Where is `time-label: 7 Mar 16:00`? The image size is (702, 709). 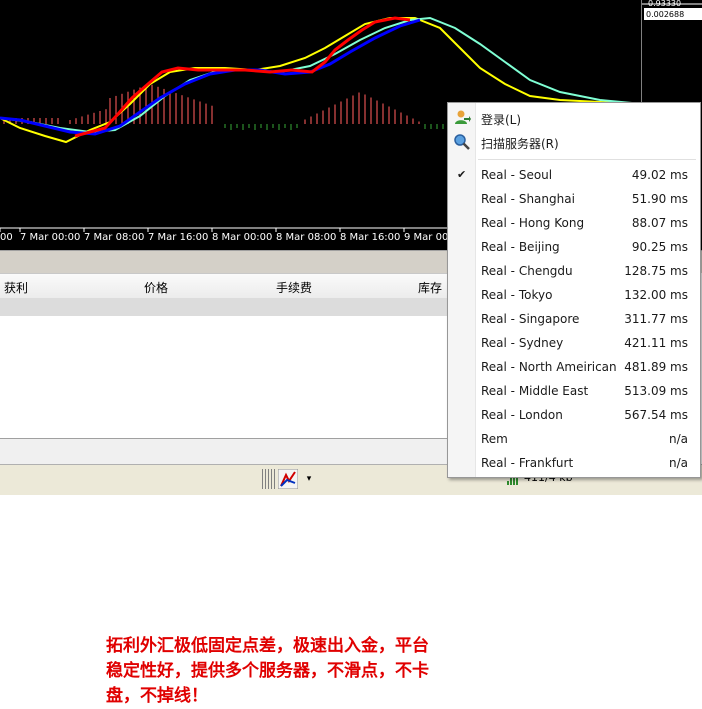
time-label: 7 Mar 16:00 is located at coordinates (178, 237).